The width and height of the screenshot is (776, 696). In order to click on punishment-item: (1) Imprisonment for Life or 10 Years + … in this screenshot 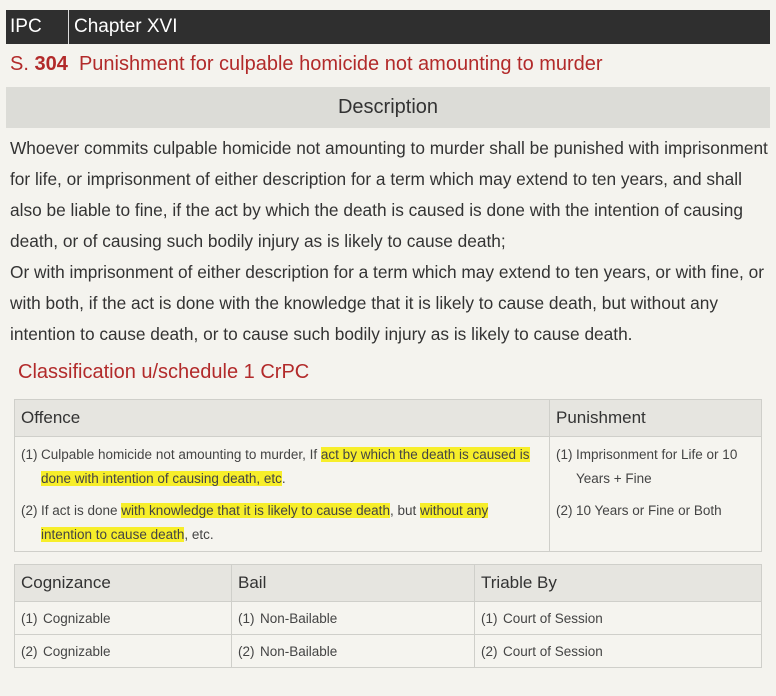, I will do `click(655, 467)`.